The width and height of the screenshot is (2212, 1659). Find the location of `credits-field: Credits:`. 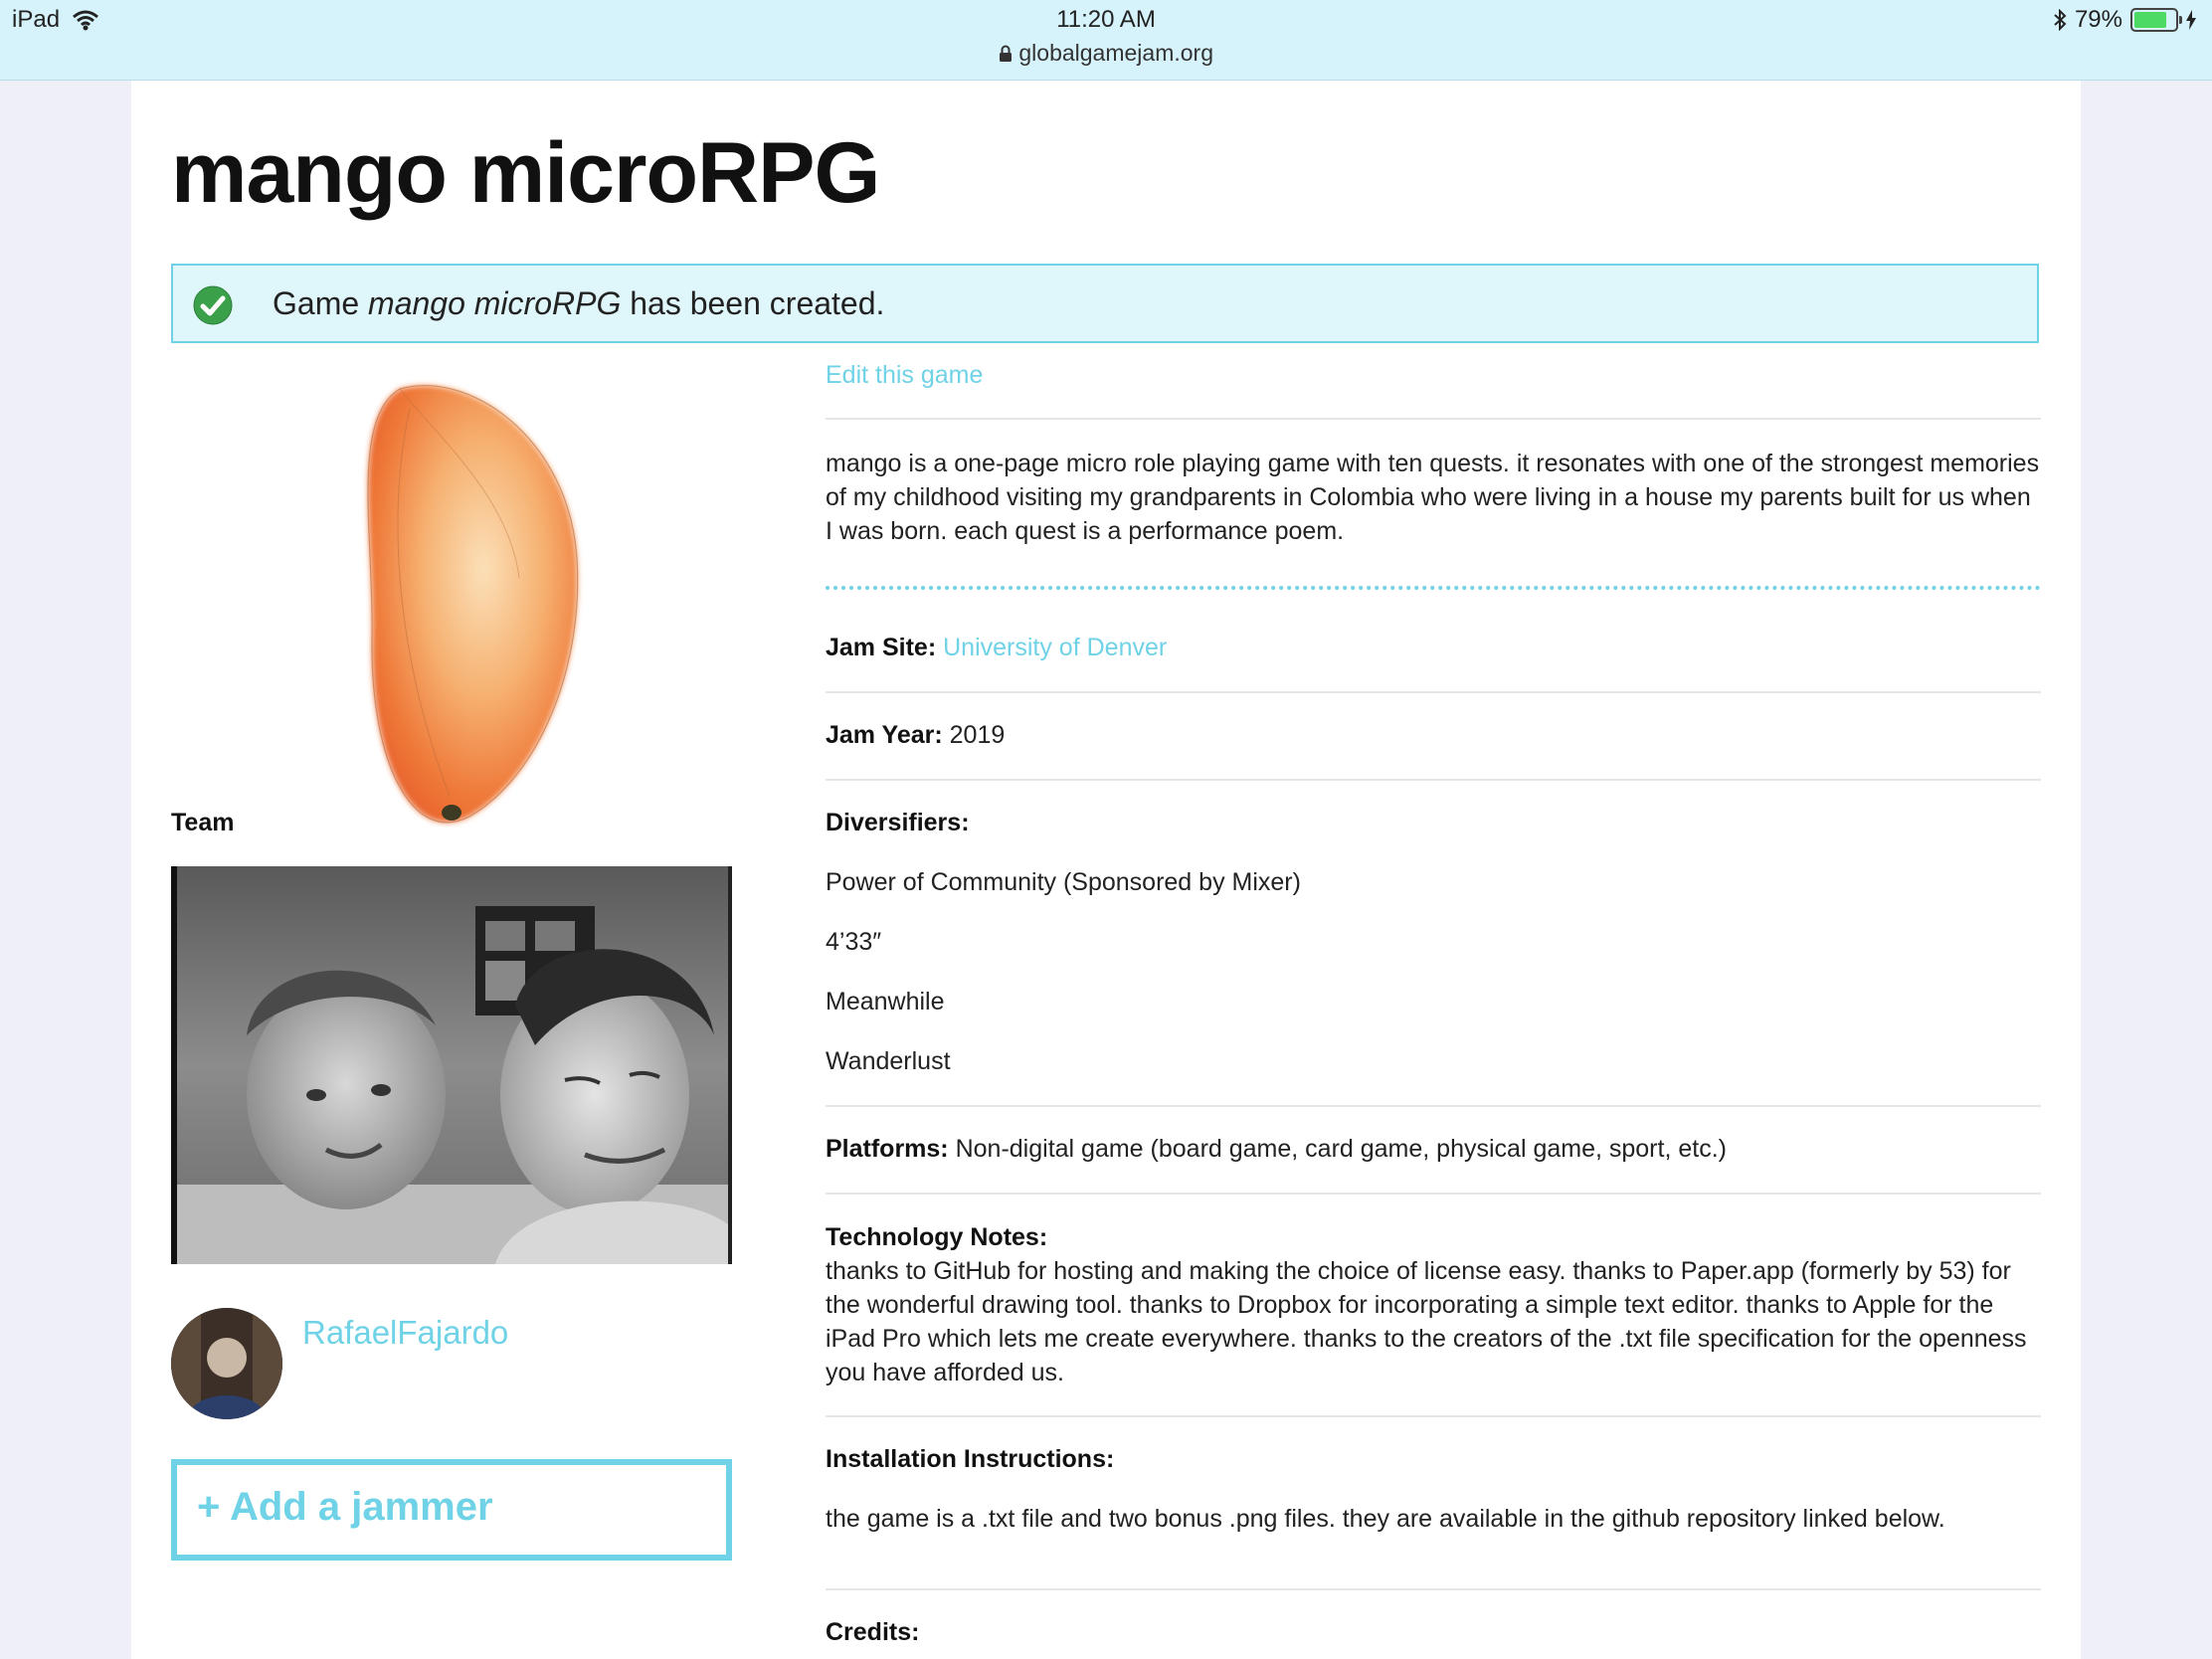

credits-field: Credits: is located at coordinates (872, 1632).